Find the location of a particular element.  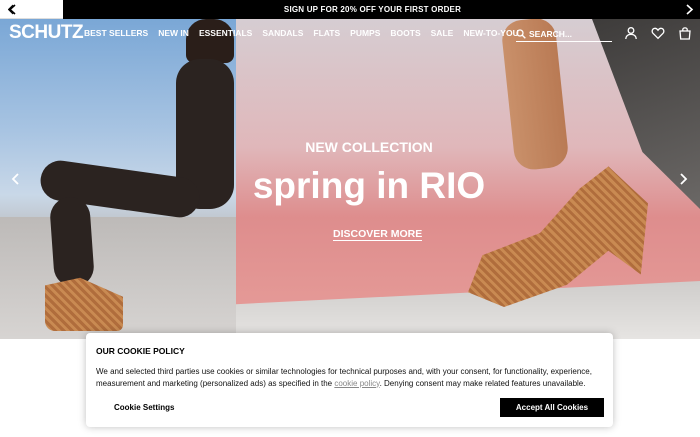

account-icon is located at coordinates (631, 33).